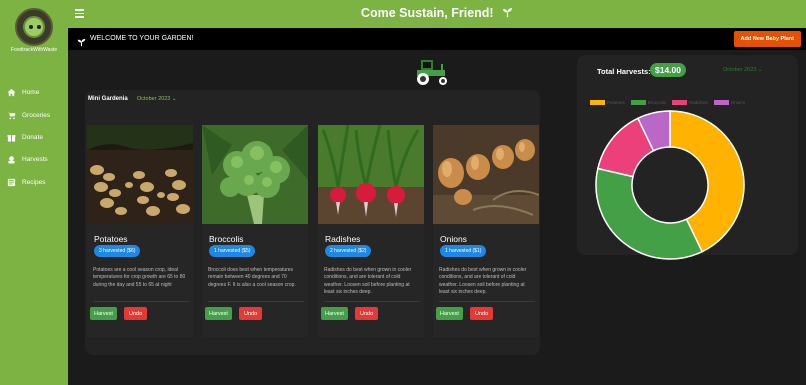  I want to click on sidebar-item-label: Recipes, so click(34, 182).